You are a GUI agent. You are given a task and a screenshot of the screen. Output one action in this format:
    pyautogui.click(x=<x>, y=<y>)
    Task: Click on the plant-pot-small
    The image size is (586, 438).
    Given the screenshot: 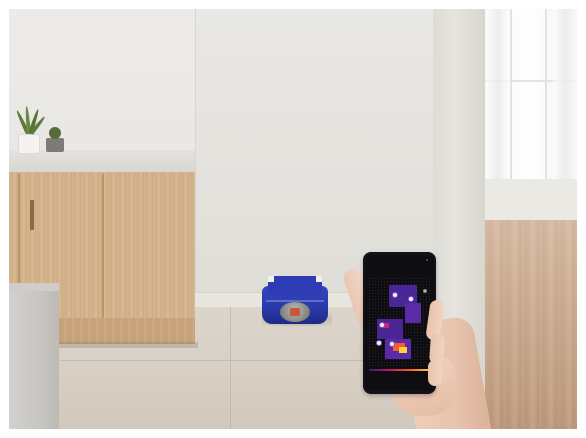 What is the action you would take?
    pyautogui.click(x=55, y=145)
    